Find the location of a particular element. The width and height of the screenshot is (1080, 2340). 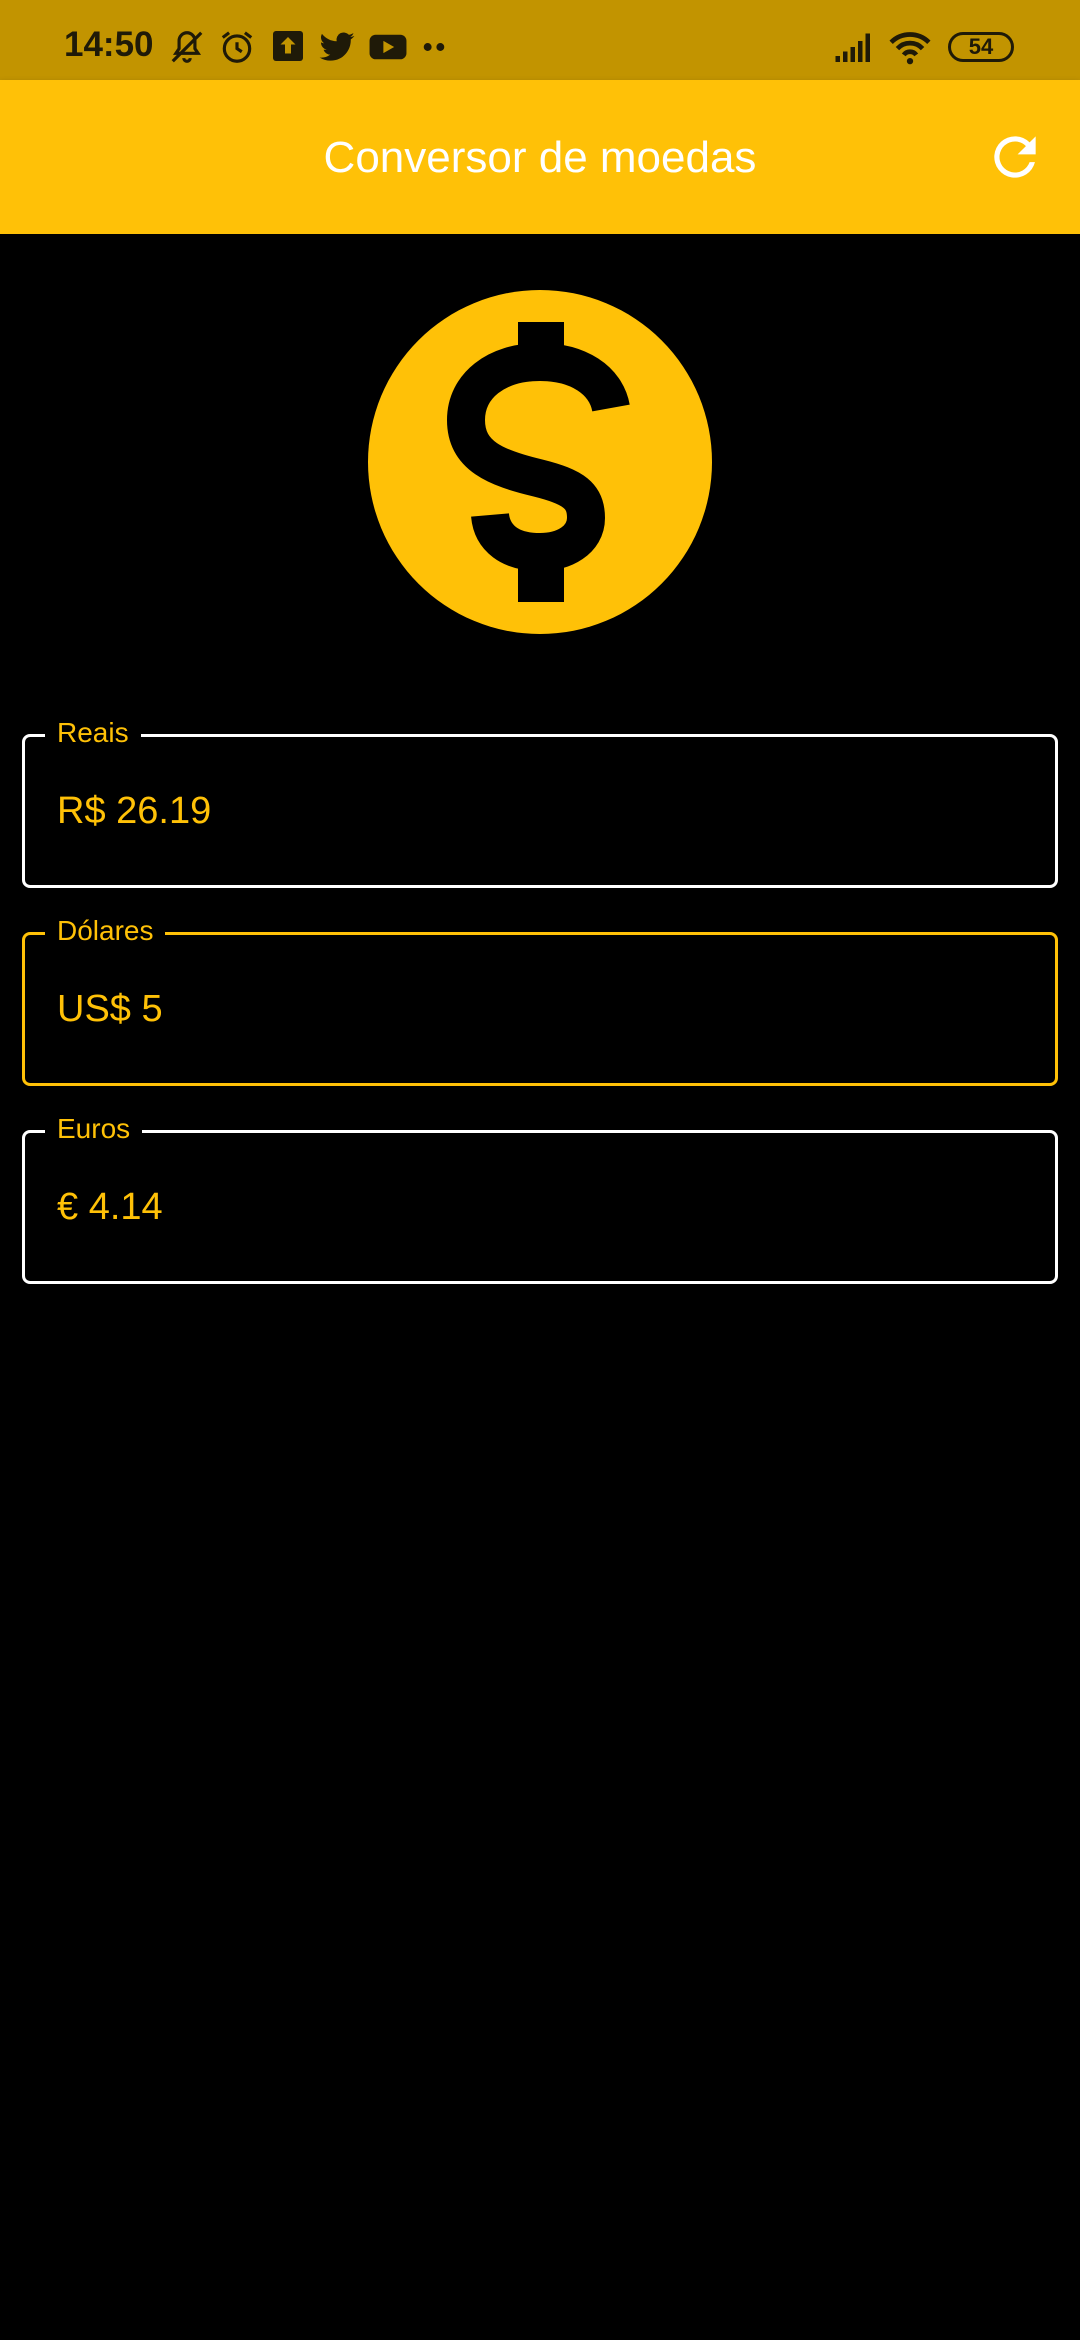

page-title: Conversor de moedas is located at coordinates (540, 157).